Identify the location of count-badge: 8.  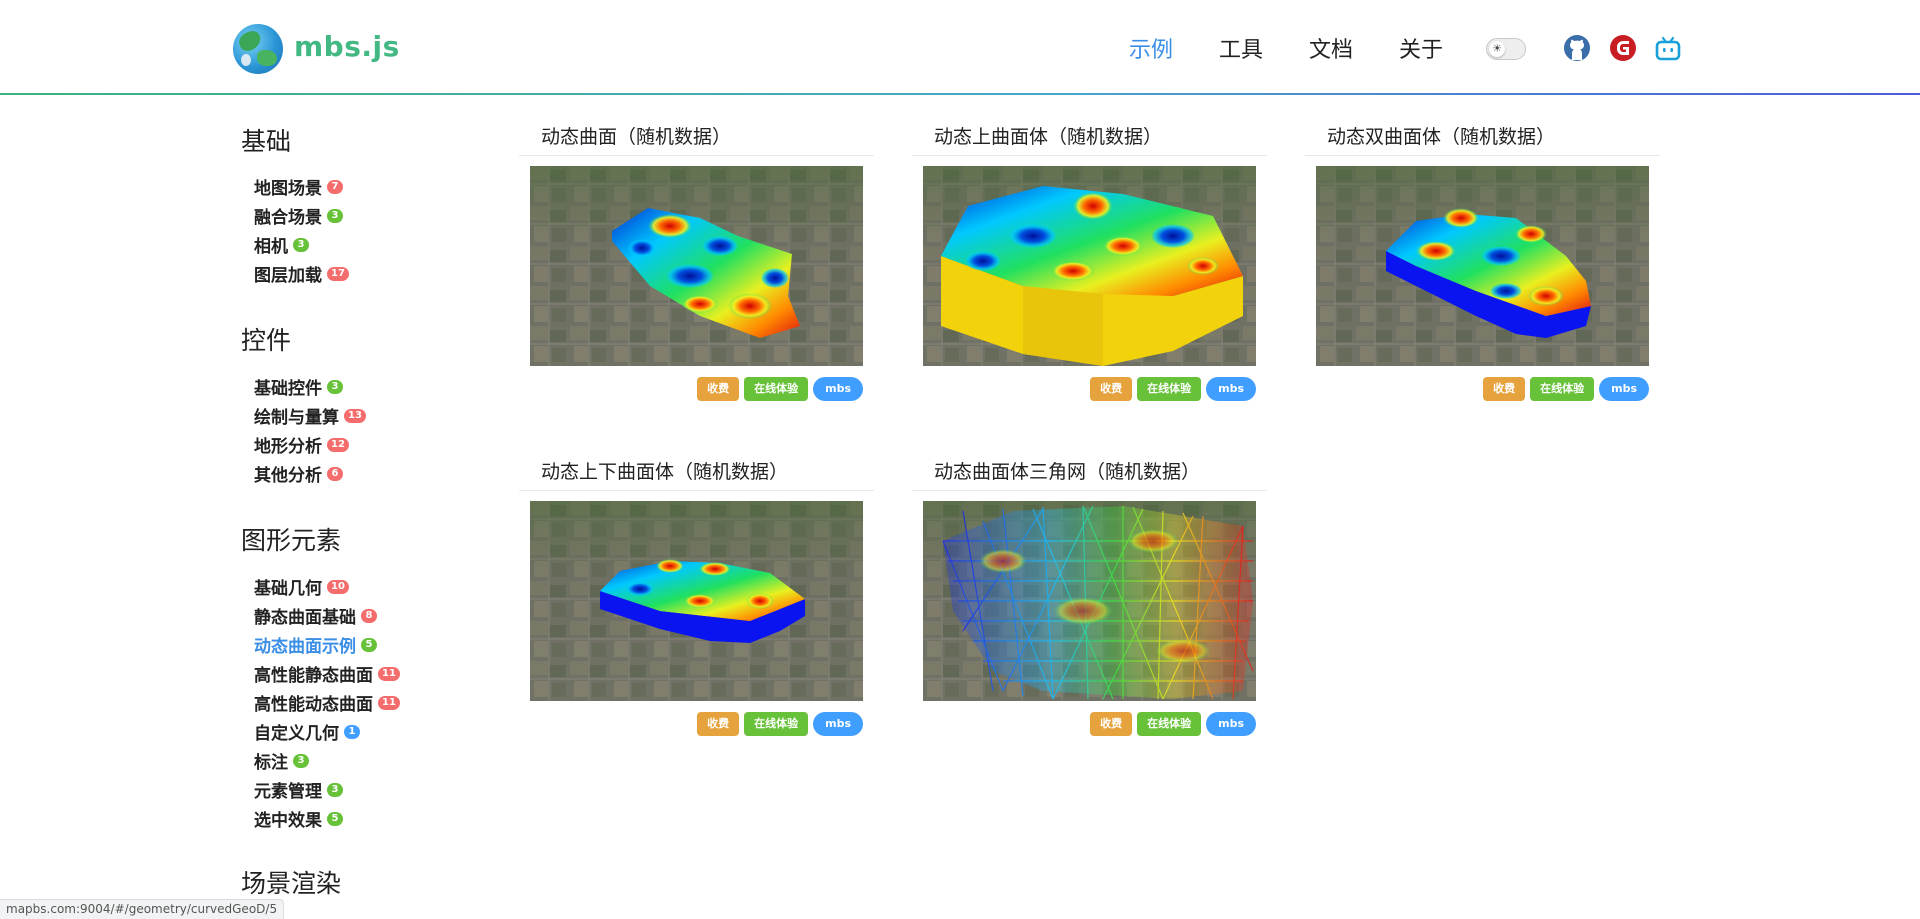
(369, 615).